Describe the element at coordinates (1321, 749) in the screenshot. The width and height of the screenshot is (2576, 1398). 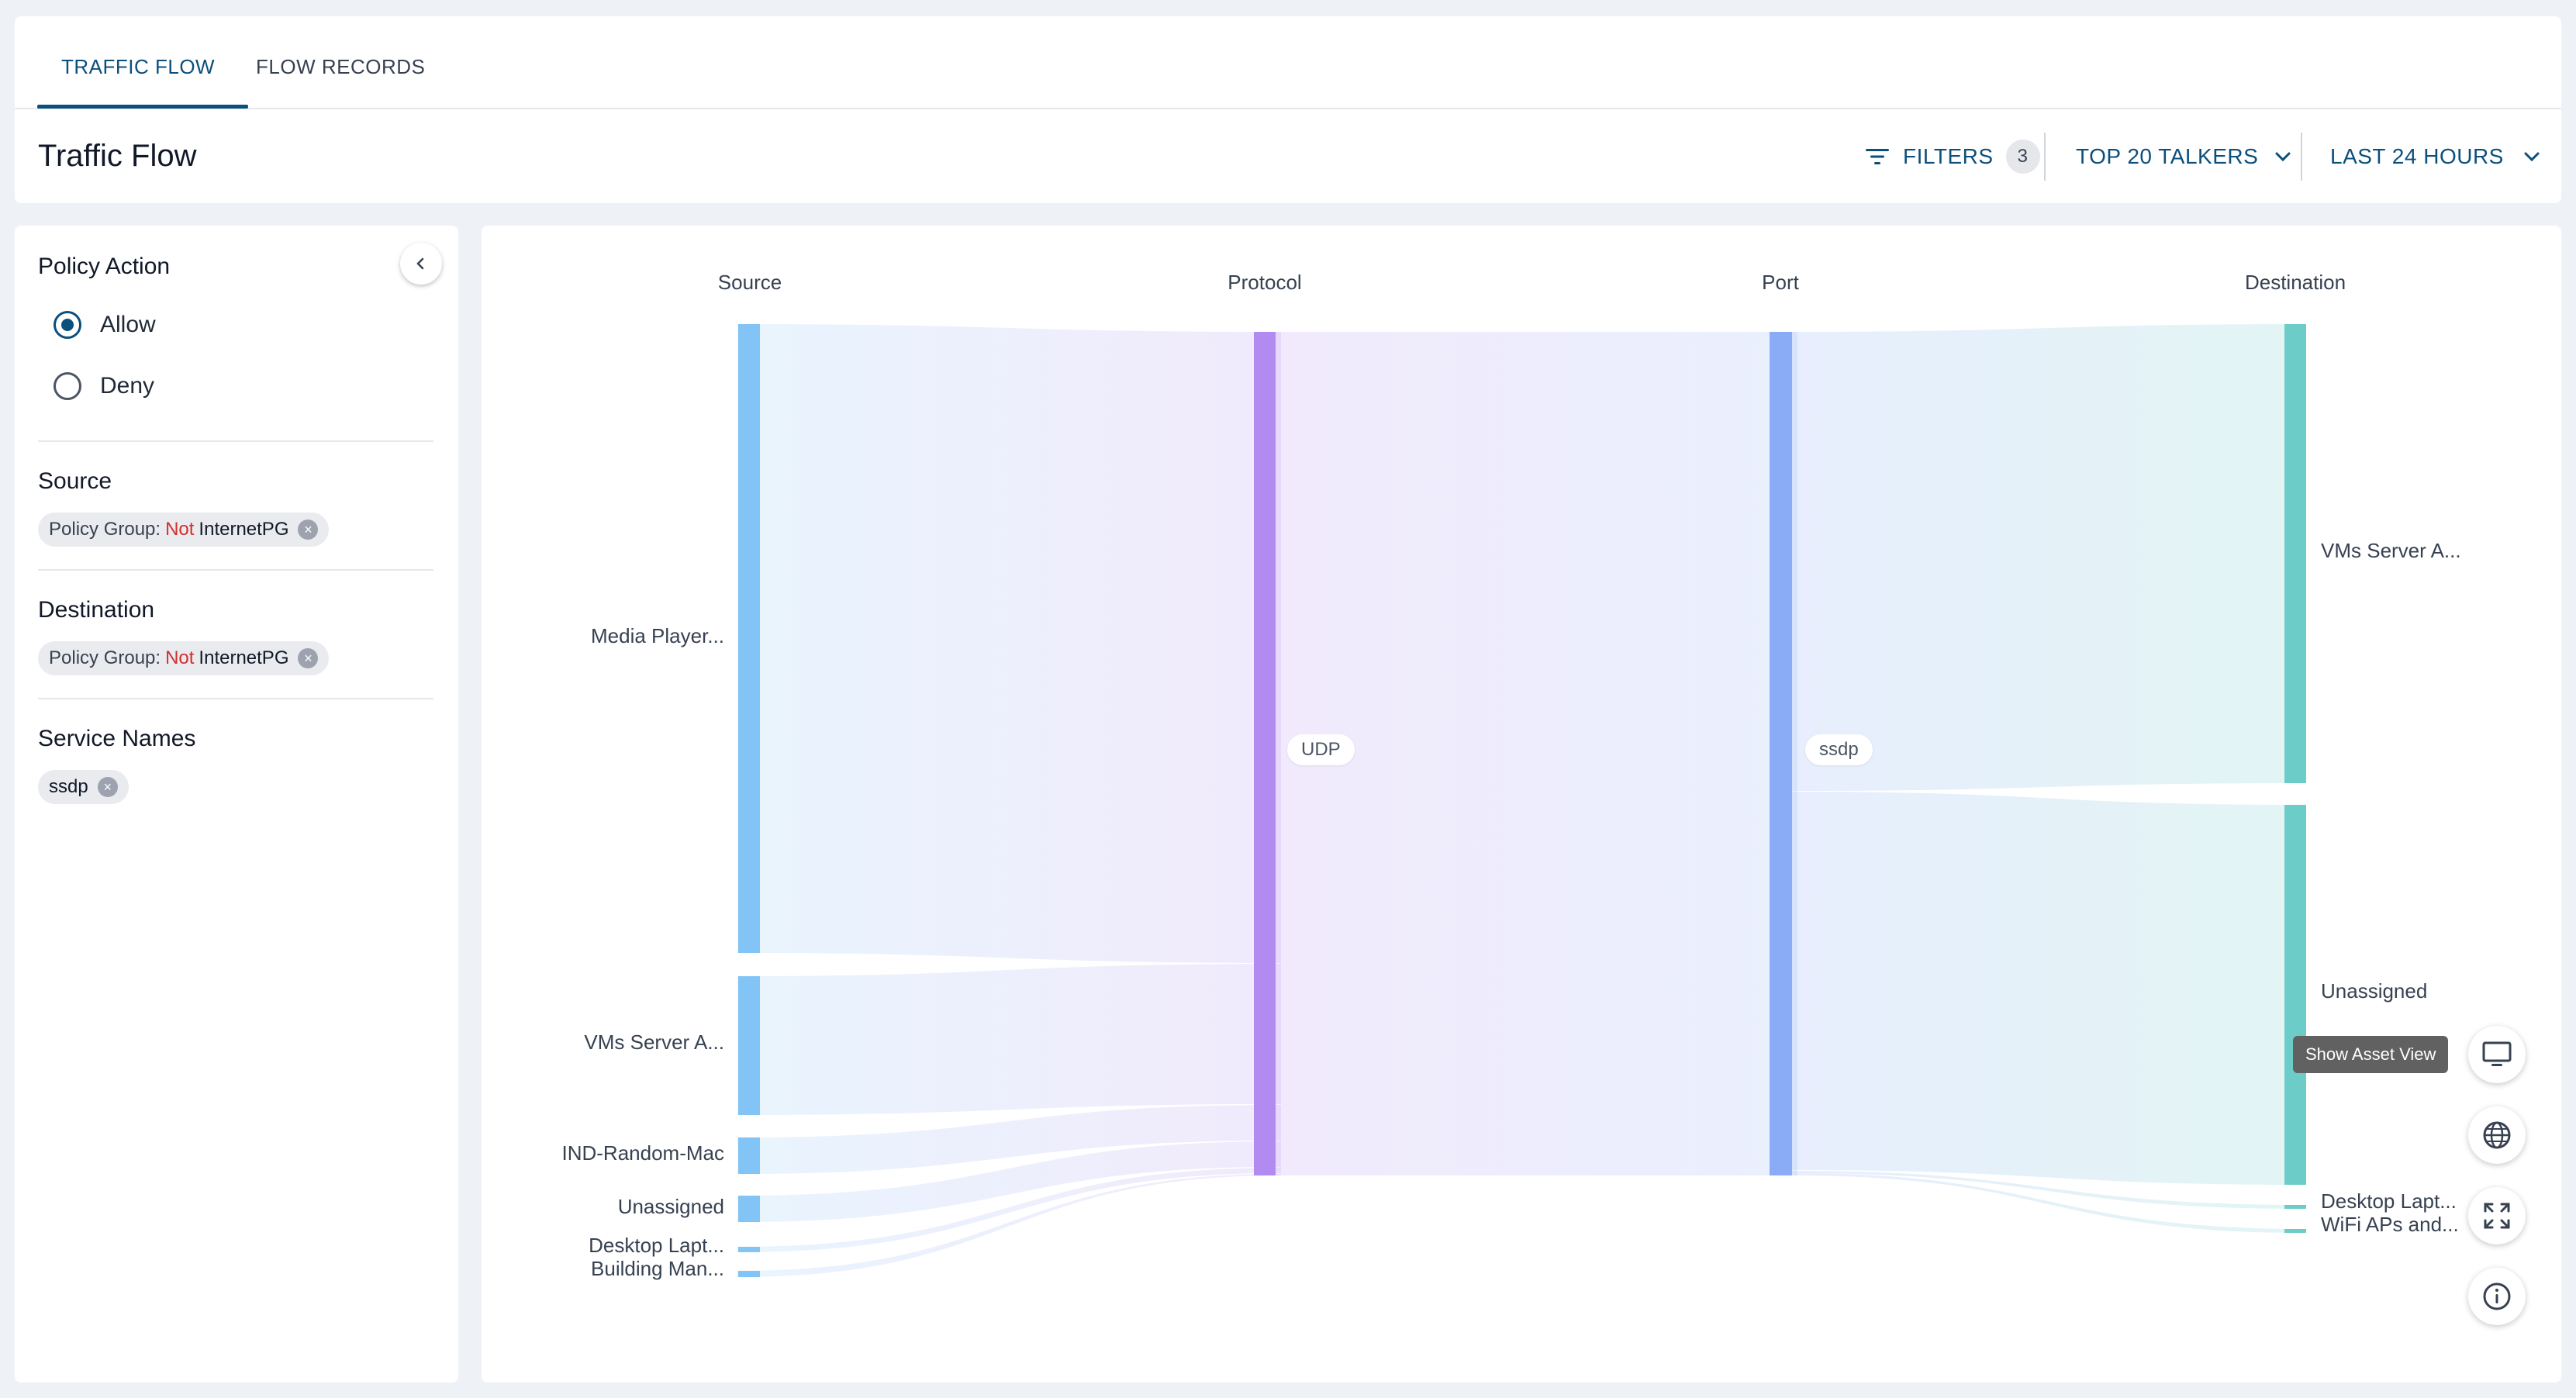
I see `protocol-label-udp: UDP` at that location.